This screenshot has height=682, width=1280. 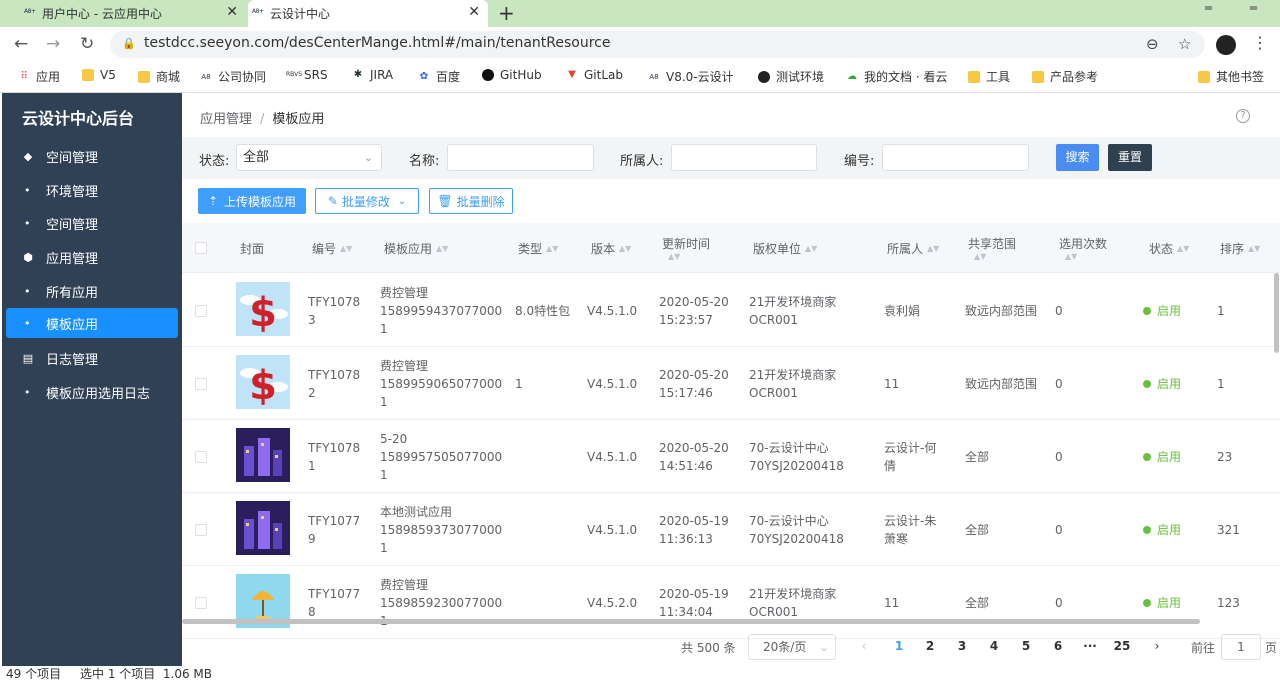 What do you see at coordinates (1226, 45) in the screenshot?
I see `profile-avatar-icon` at bounding box center [1226, 45].